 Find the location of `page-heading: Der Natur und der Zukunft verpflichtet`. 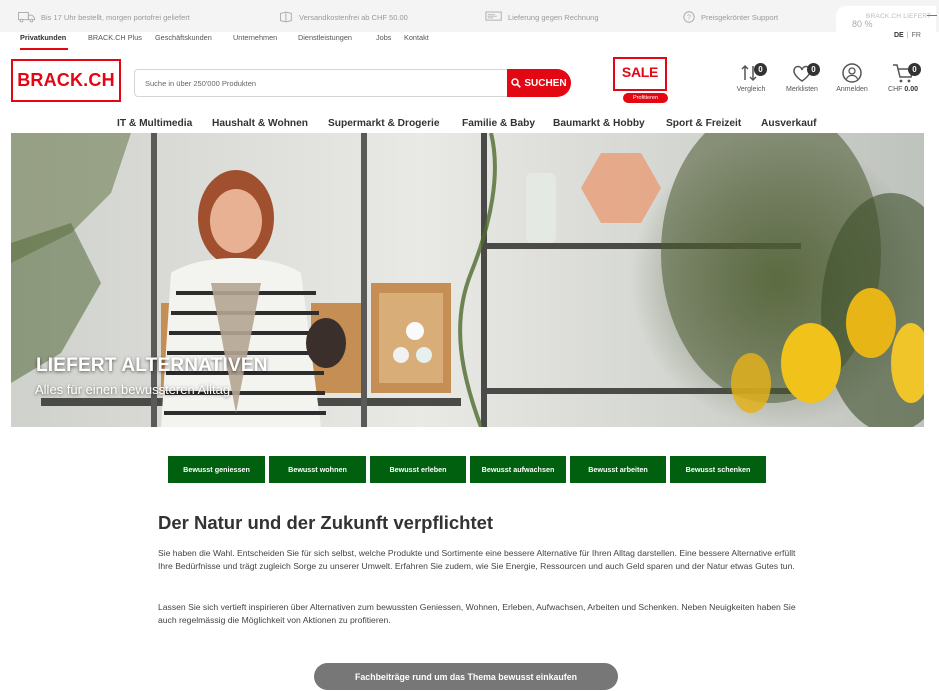

page-heading: Der Natur und der Zukunft verpflichtet is located at coordinates (326, 522).